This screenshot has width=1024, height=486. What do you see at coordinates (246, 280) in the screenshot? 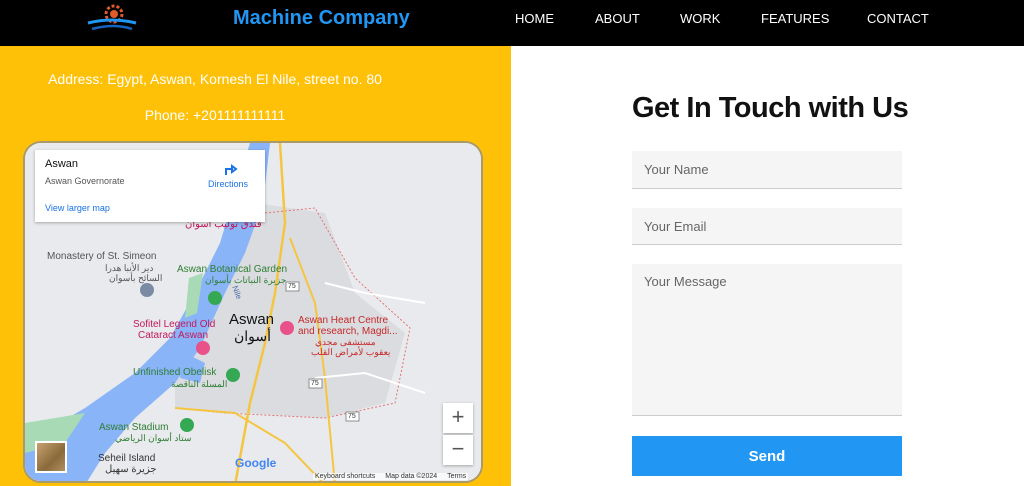
I see `map-label-garden-ar: جزيرة النباتات بأسوان` at bounding box center [246, 280].